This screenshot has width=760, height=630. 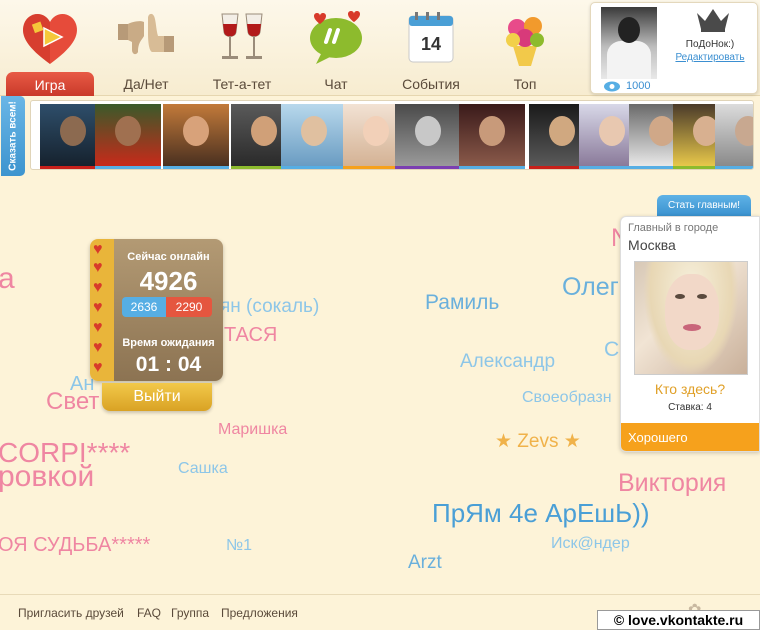 What do you see at coordinates (462, 302) in the screenshot?
I see `cloud-name: Рамиль` at bounding box center [462, 302].